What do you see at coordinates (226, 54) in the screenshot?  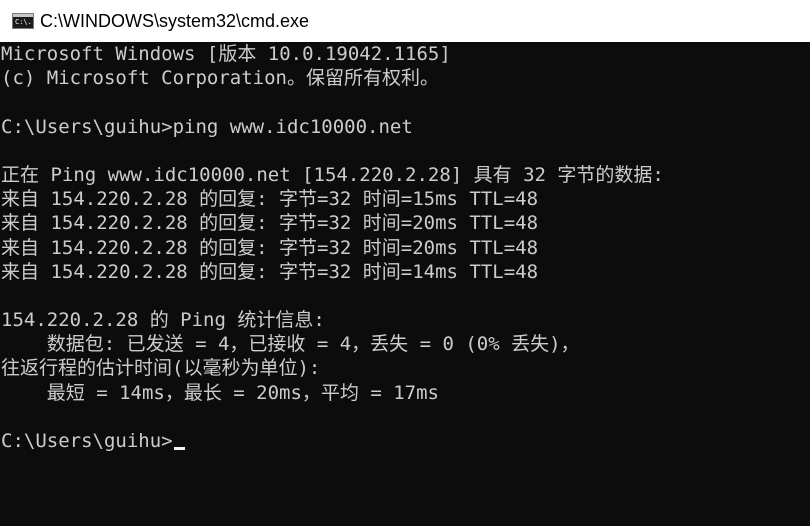 I see `console-line: Microsoft Windows [版本 10.0.19042.1165]` at bounding box center [226, 54].